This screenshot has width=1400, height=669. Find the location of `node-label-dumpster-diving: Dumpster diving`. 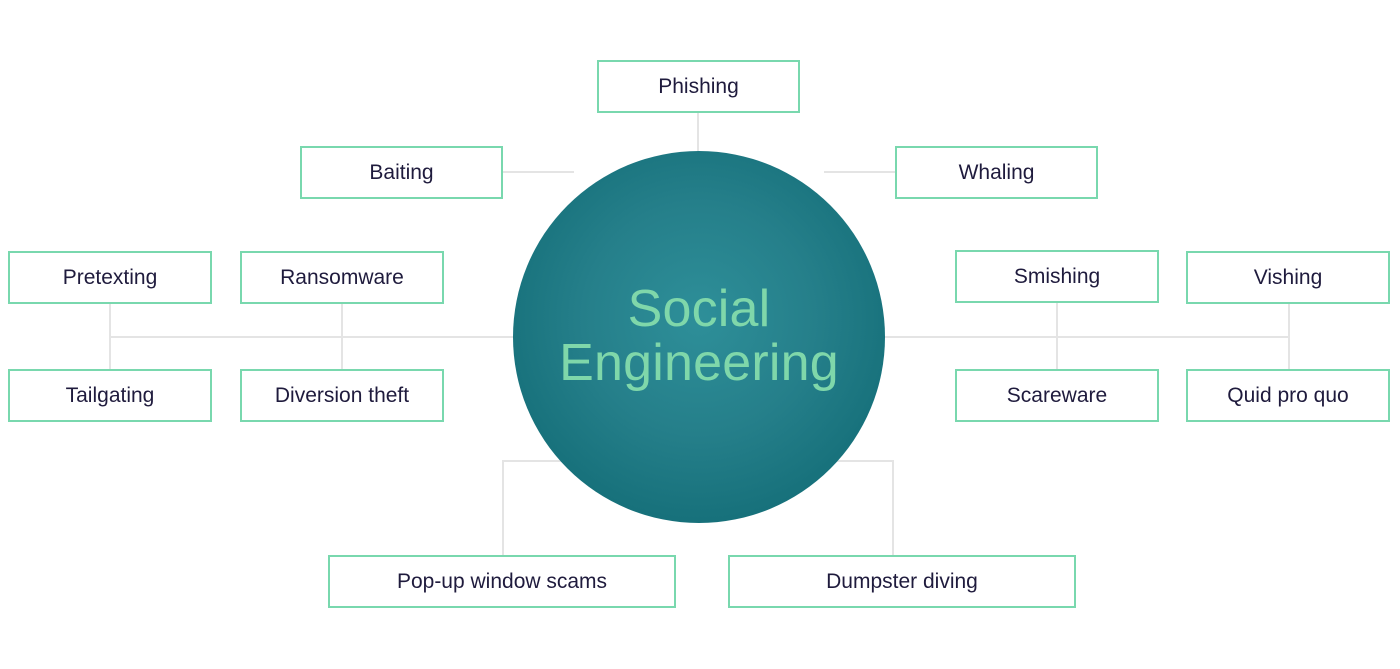

node-label-dumpster-diving: Dumpster diving is located at coordinates (902, 581).